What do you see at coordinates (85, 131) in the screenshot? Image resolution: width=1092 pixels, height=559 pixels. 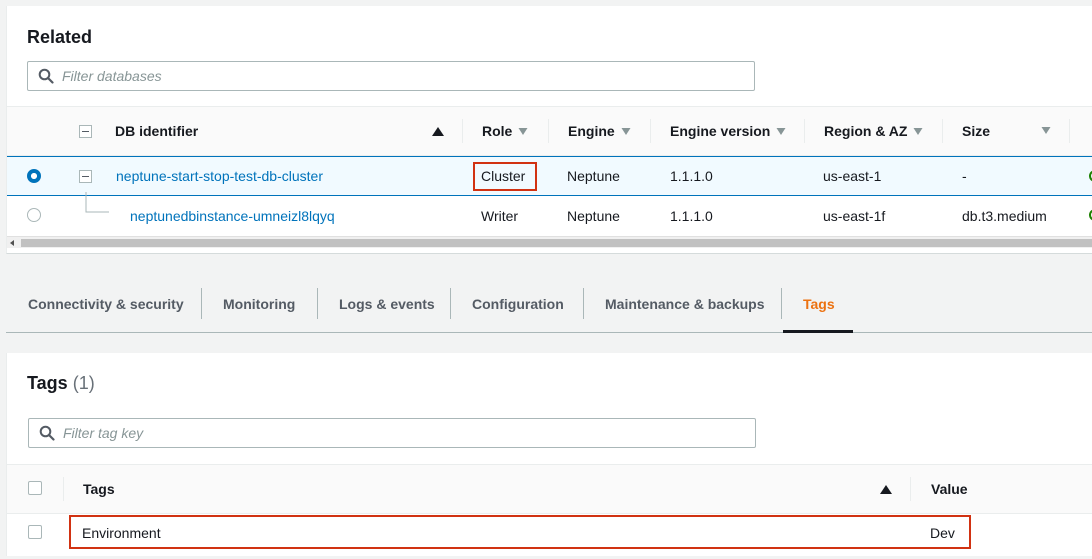 I see `expand-all-toggle` at bounding box center [85, 131].